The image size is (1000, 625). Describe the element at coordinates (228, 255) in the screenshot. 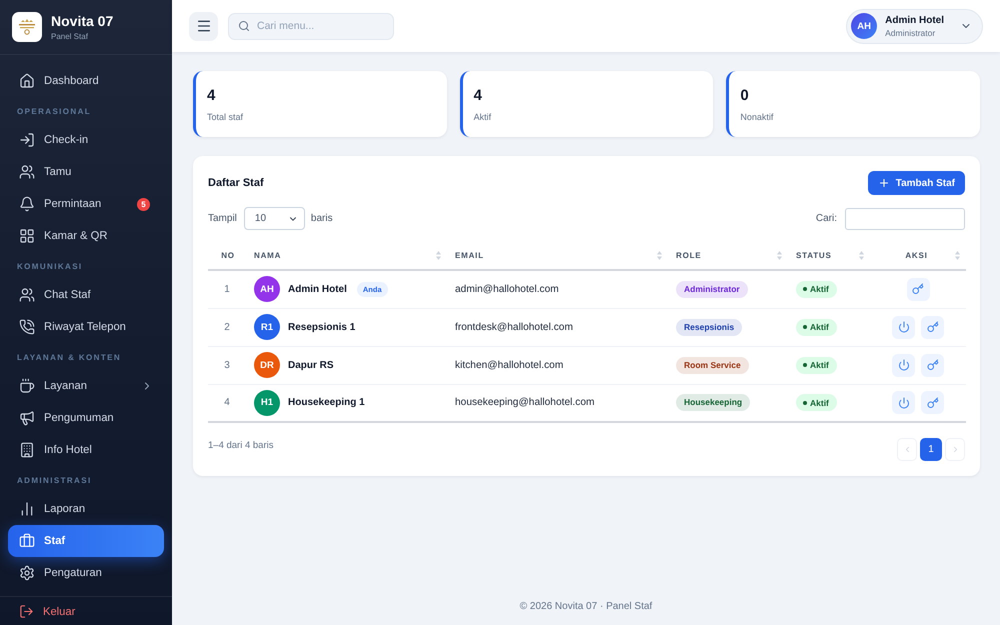

I see `column-header: NO` at that location.